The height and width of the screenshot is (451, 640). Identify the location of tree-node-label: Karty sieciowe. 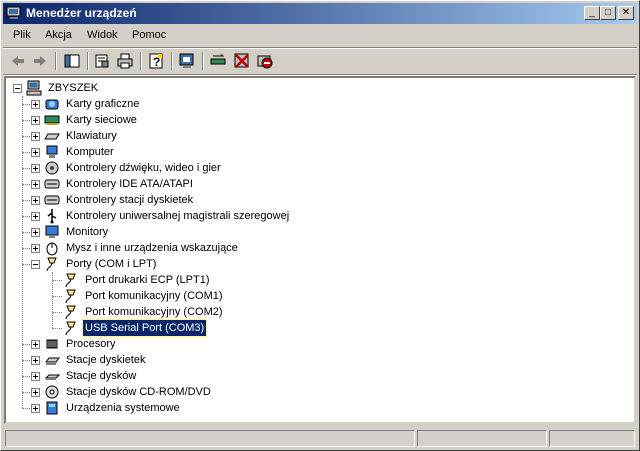
(101, 120).